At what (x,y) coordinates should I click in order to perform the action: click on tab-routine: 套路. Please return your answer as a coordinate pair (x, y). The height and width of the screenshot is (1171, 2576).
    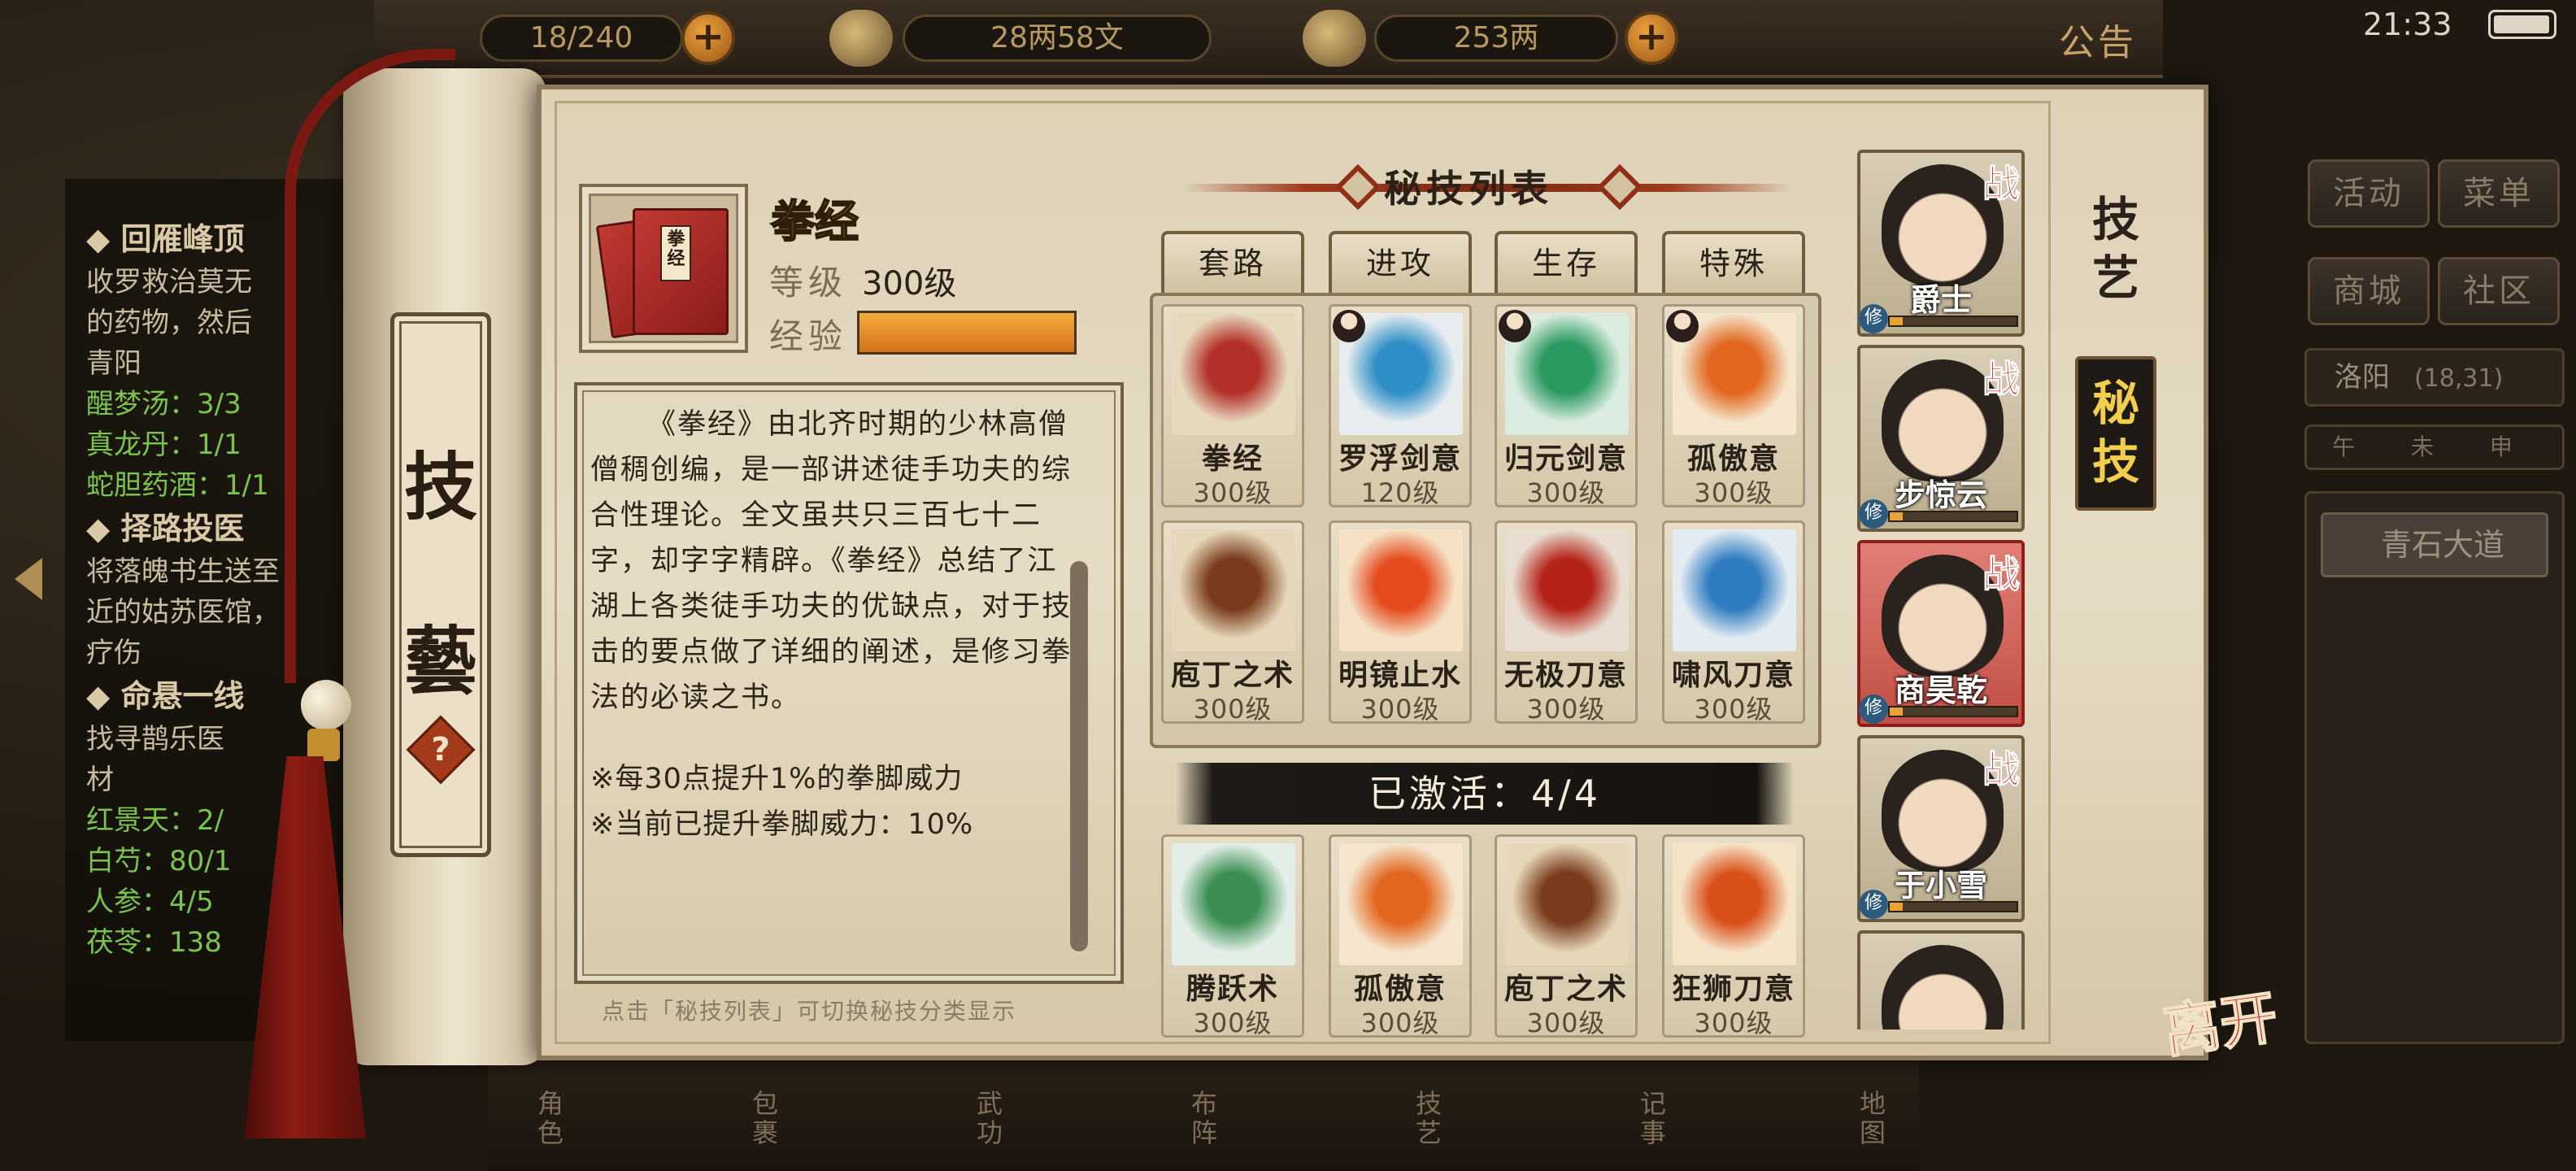
    Looking at the image, I should click on (1232, 263).